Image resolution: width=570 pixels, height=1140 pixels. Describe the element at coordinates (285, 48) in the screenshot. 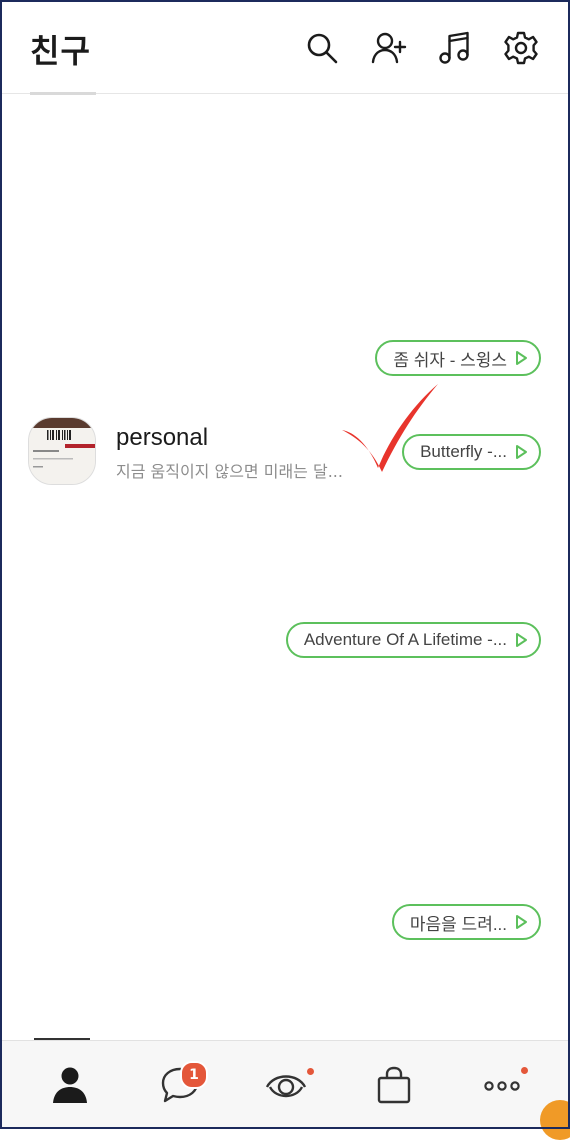

I see `top-bar: 친구` at that location.